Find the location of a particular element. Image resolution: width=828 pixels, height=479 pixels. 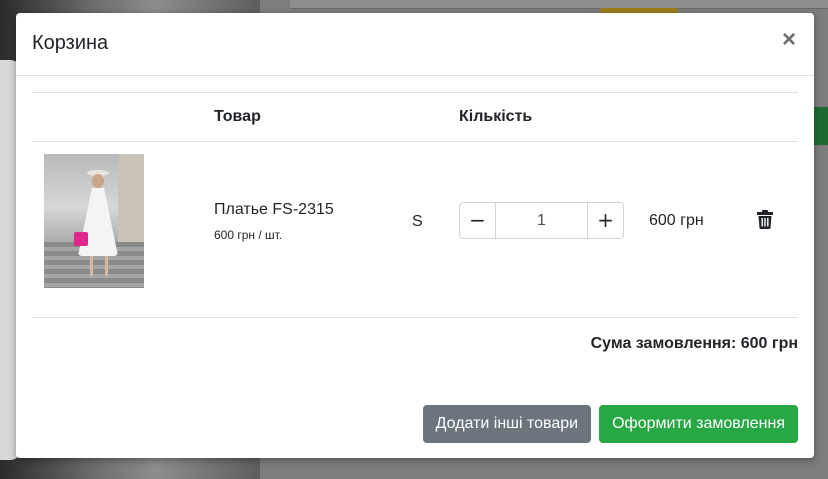

header-quantity: Кількість is located at coordinates (496, 116).